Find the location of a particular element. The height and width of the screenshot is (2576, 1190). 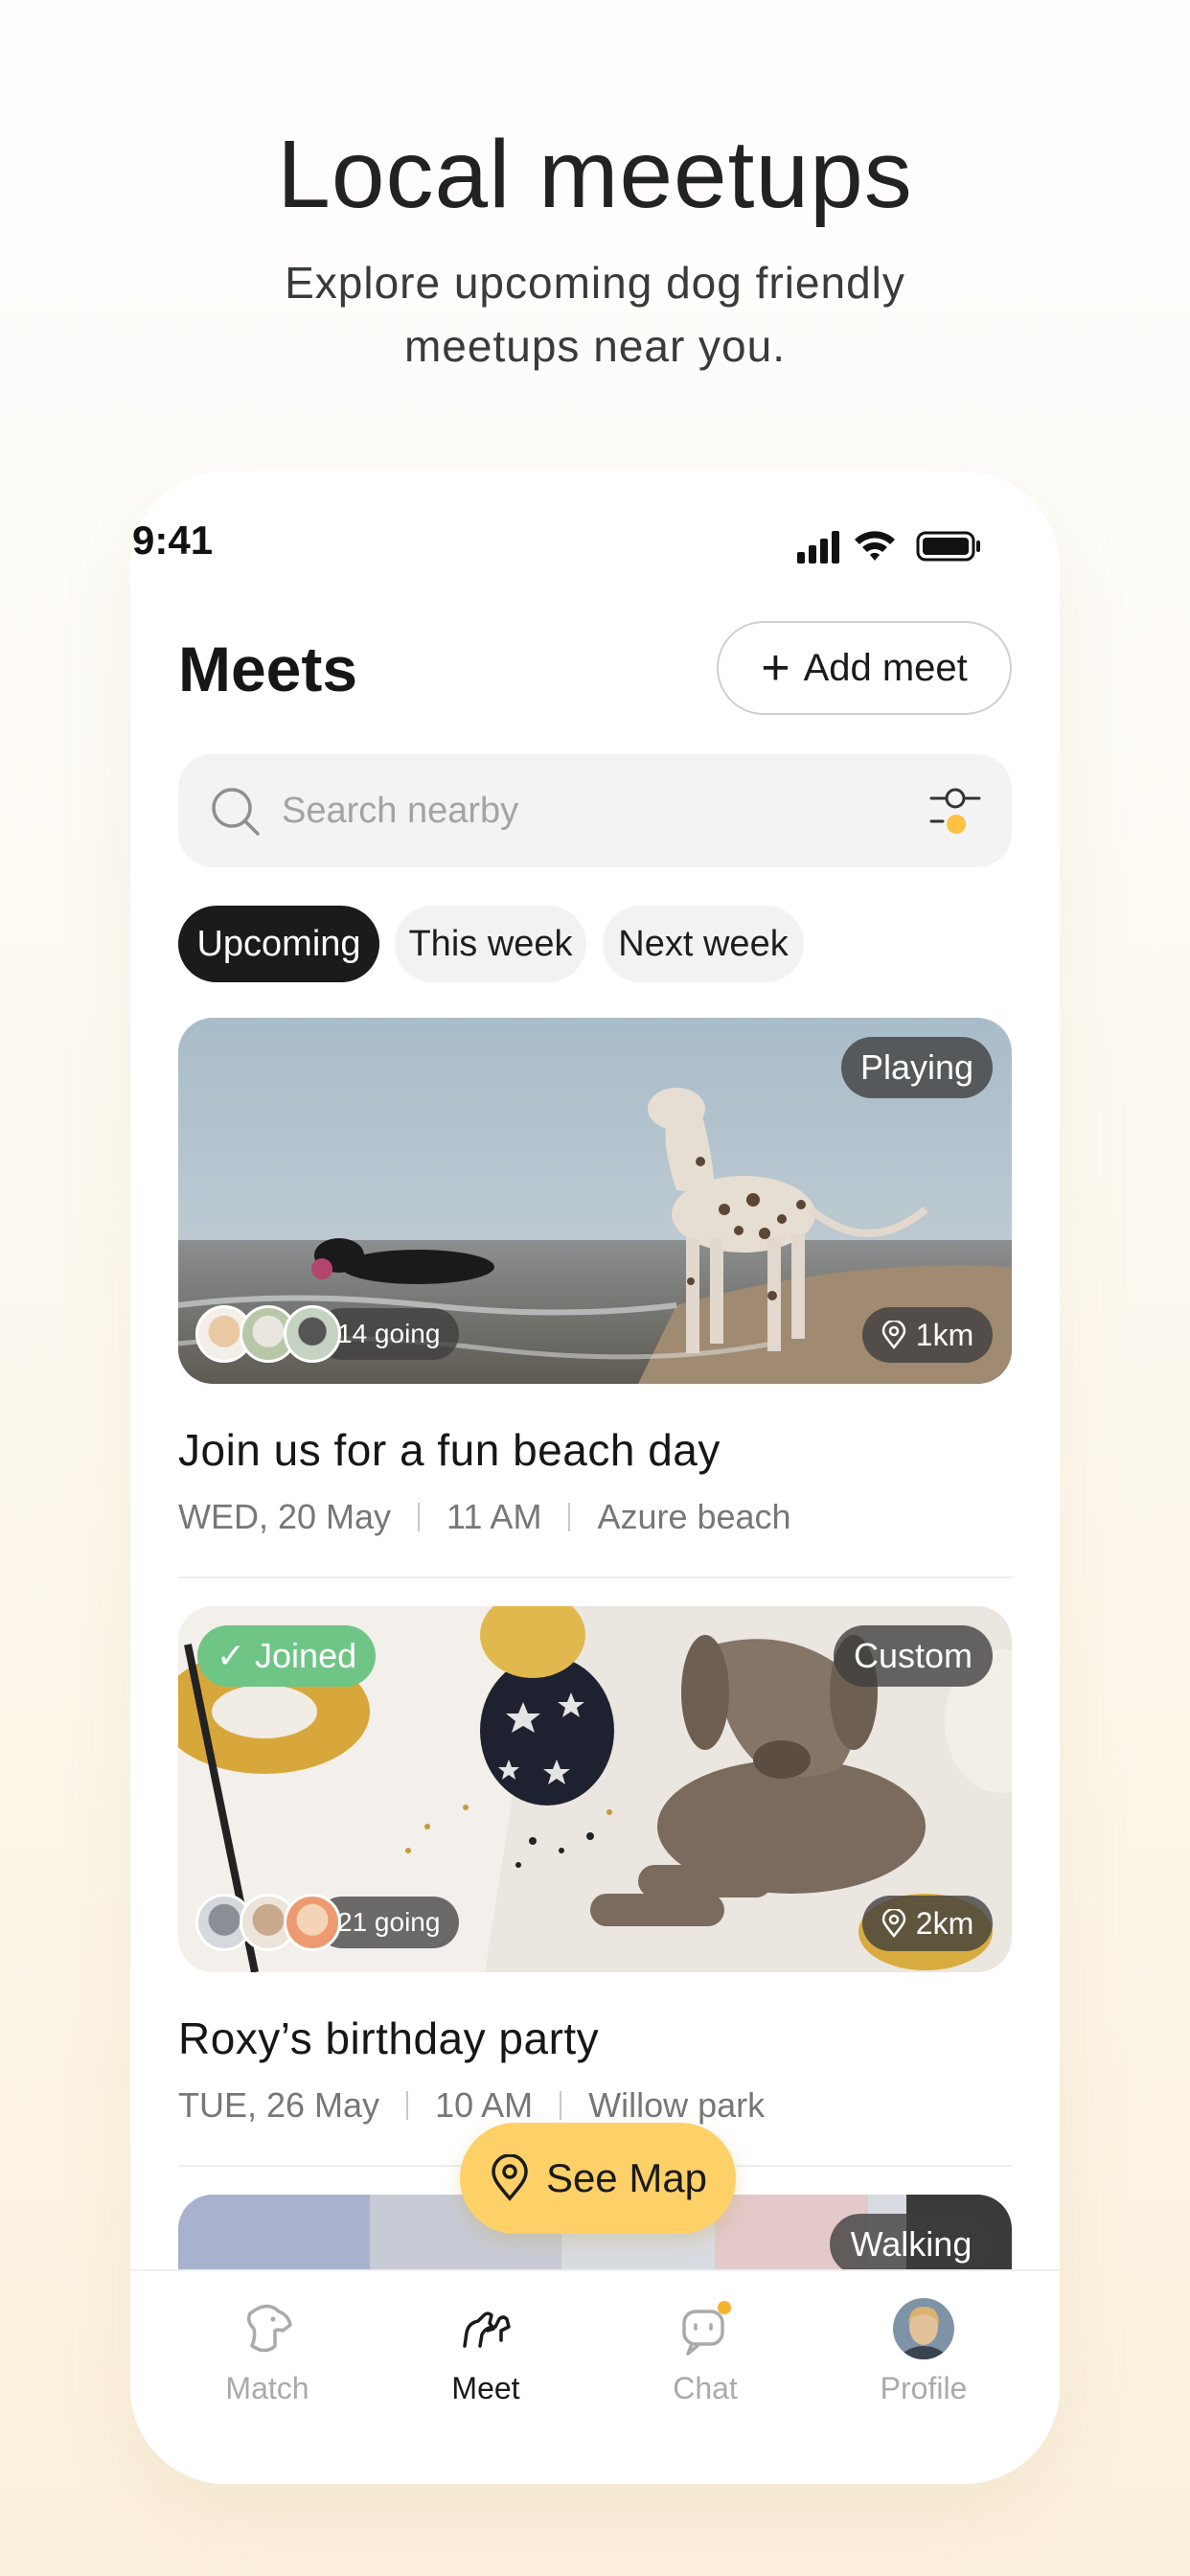

signal-icon is located at coordinates (818, 548).